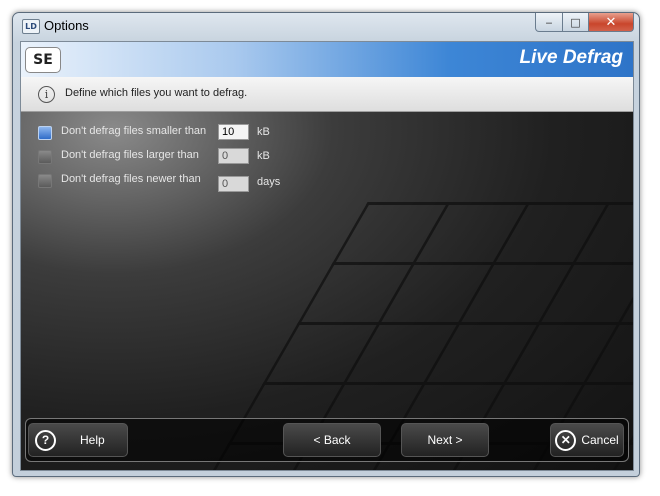 The height and width of the screenshot is (496, 660). What do you see at coordinates (131, 179) in the screenshot?
I see `newer-than-label: Don't defrag files newer than` at bounding box center [131, 179].